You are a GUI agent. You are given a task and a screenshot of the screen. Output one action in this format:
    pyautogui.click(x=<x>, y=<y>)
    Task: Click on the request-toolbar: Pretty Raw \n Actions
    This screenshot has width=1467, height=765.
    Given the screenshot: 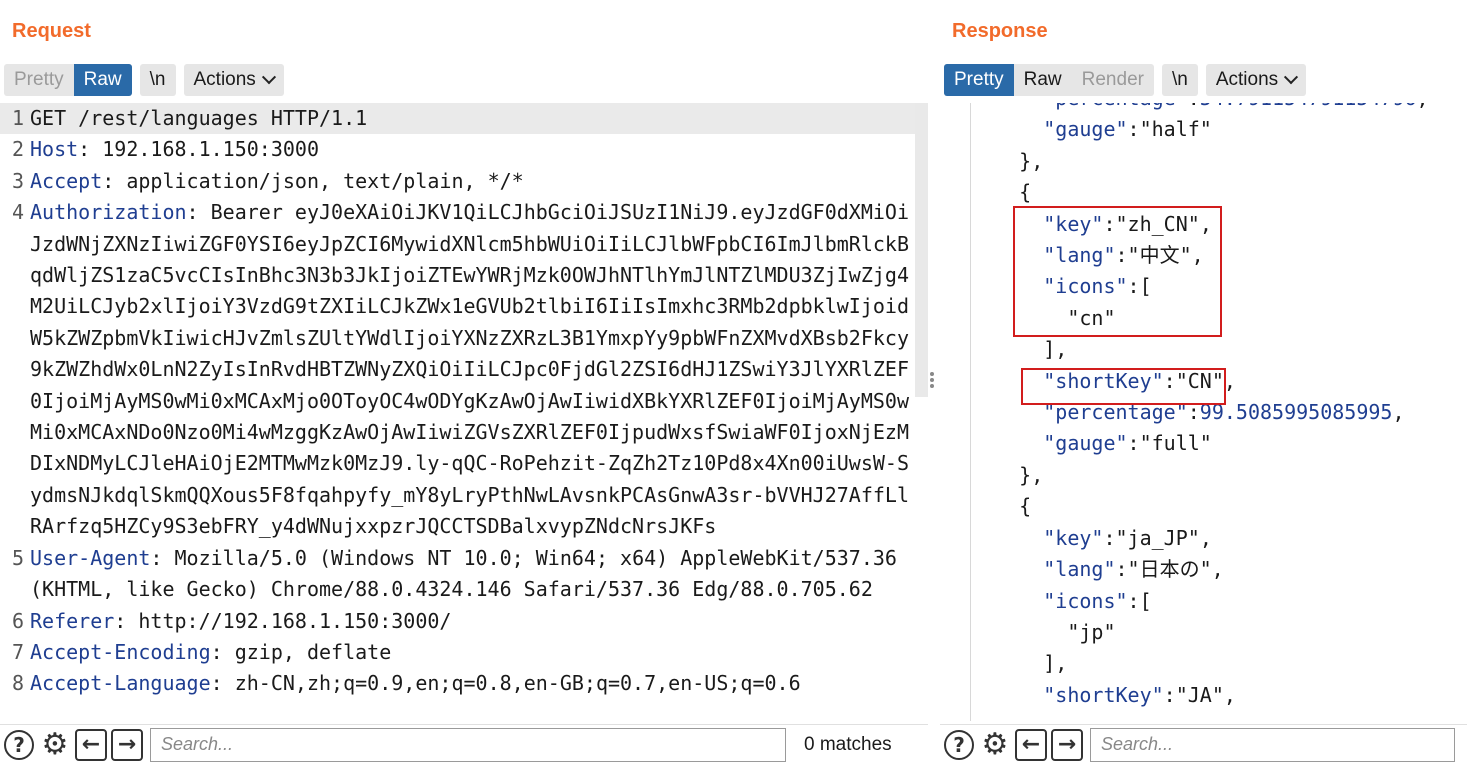 What is the action you would take?
    pyautogui.click(x=144, y=80)
    